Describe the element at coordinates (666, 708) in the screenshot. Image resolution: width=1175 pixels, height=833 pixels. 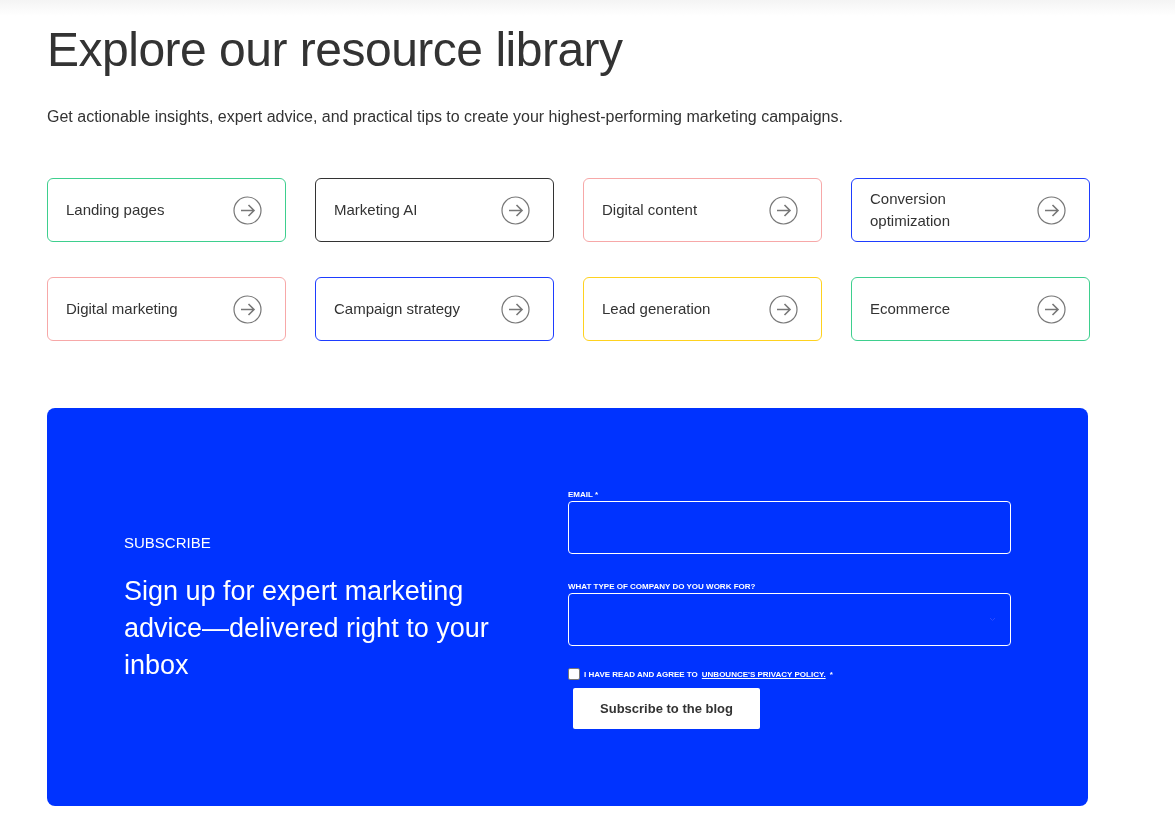
I see `subscribe-button: Subscribe to the blog` at that location.